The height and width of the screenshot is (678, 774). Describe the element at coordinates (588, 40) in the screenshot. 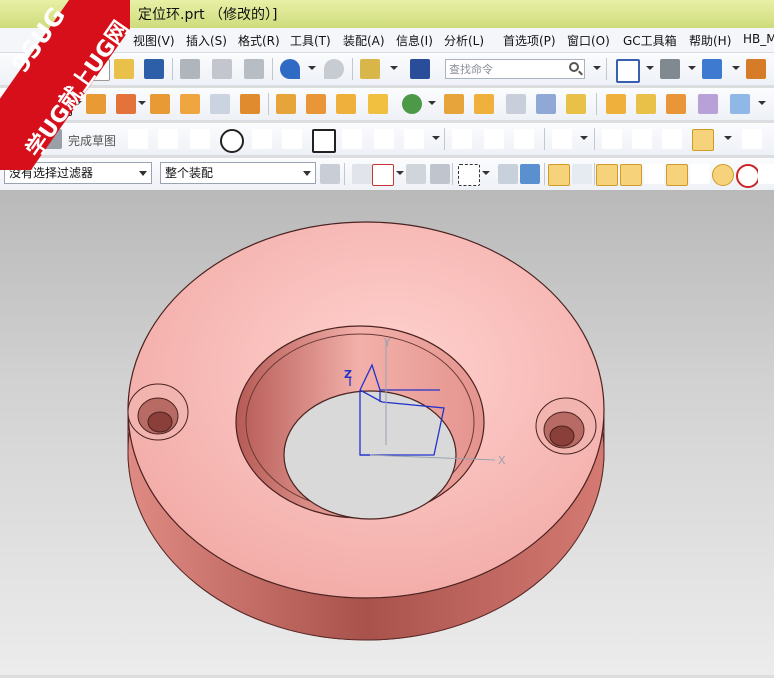

I see `menu-window: 窗口(O)` at that location.